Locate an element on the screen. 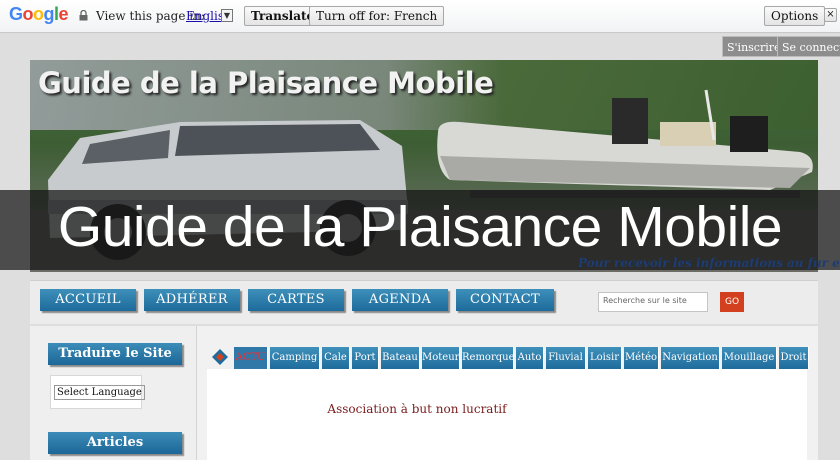 The image size is (840, 460). tab-bateau: Bateau is located at coordinates (400, 358).